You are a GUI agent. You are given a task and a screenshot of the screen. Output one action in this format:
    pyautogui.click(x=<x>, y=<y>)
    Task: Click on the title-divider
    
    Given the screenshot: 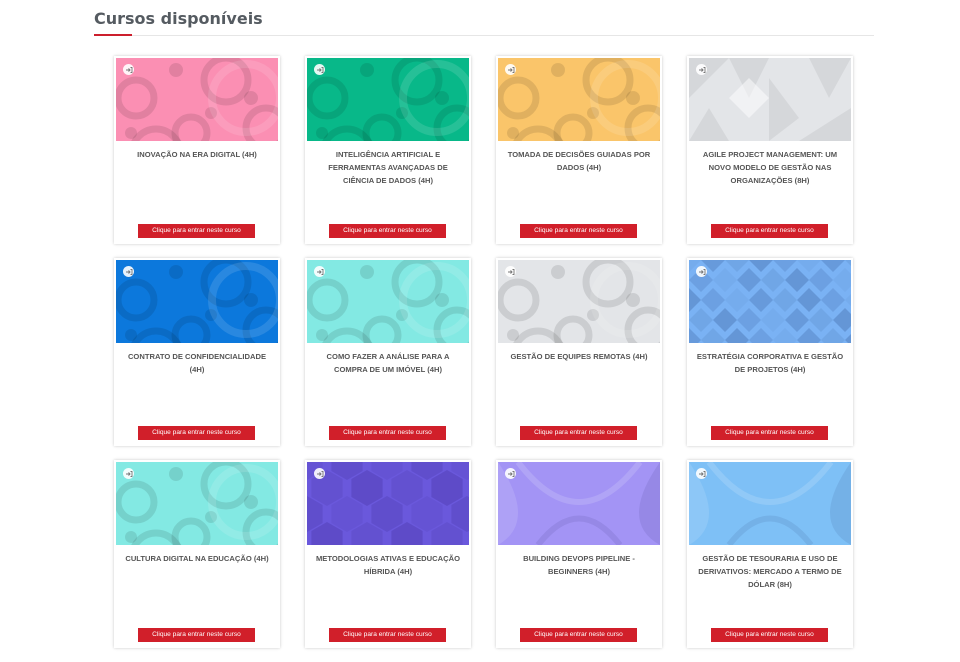 What is the action you would take?
    pyautogui.click(x=484, y=35)
    